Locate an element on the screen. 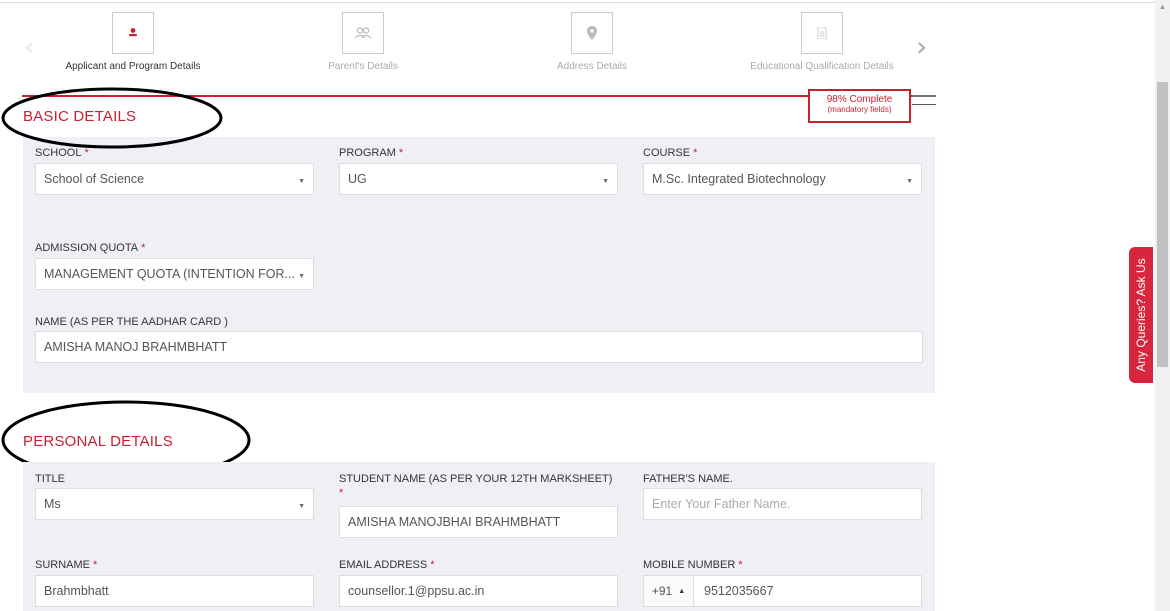  title-select: Ms ▼ is located at coordinates (174, 504).